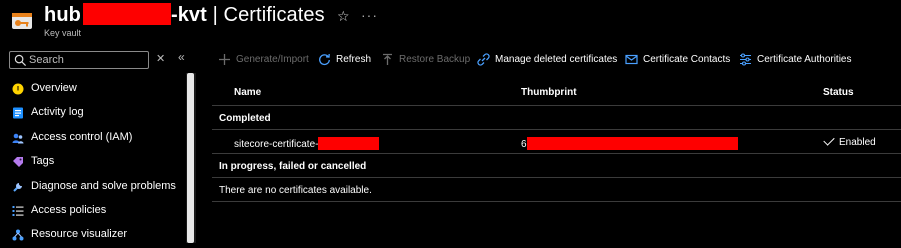 Image resolution: width=901 pixels, height=248 pixels. What do you see at coordinates (804, 59) in the screenshot?
I see `certificate-authorities-label: Certificate Authorities` at bounding box center [804, 59].